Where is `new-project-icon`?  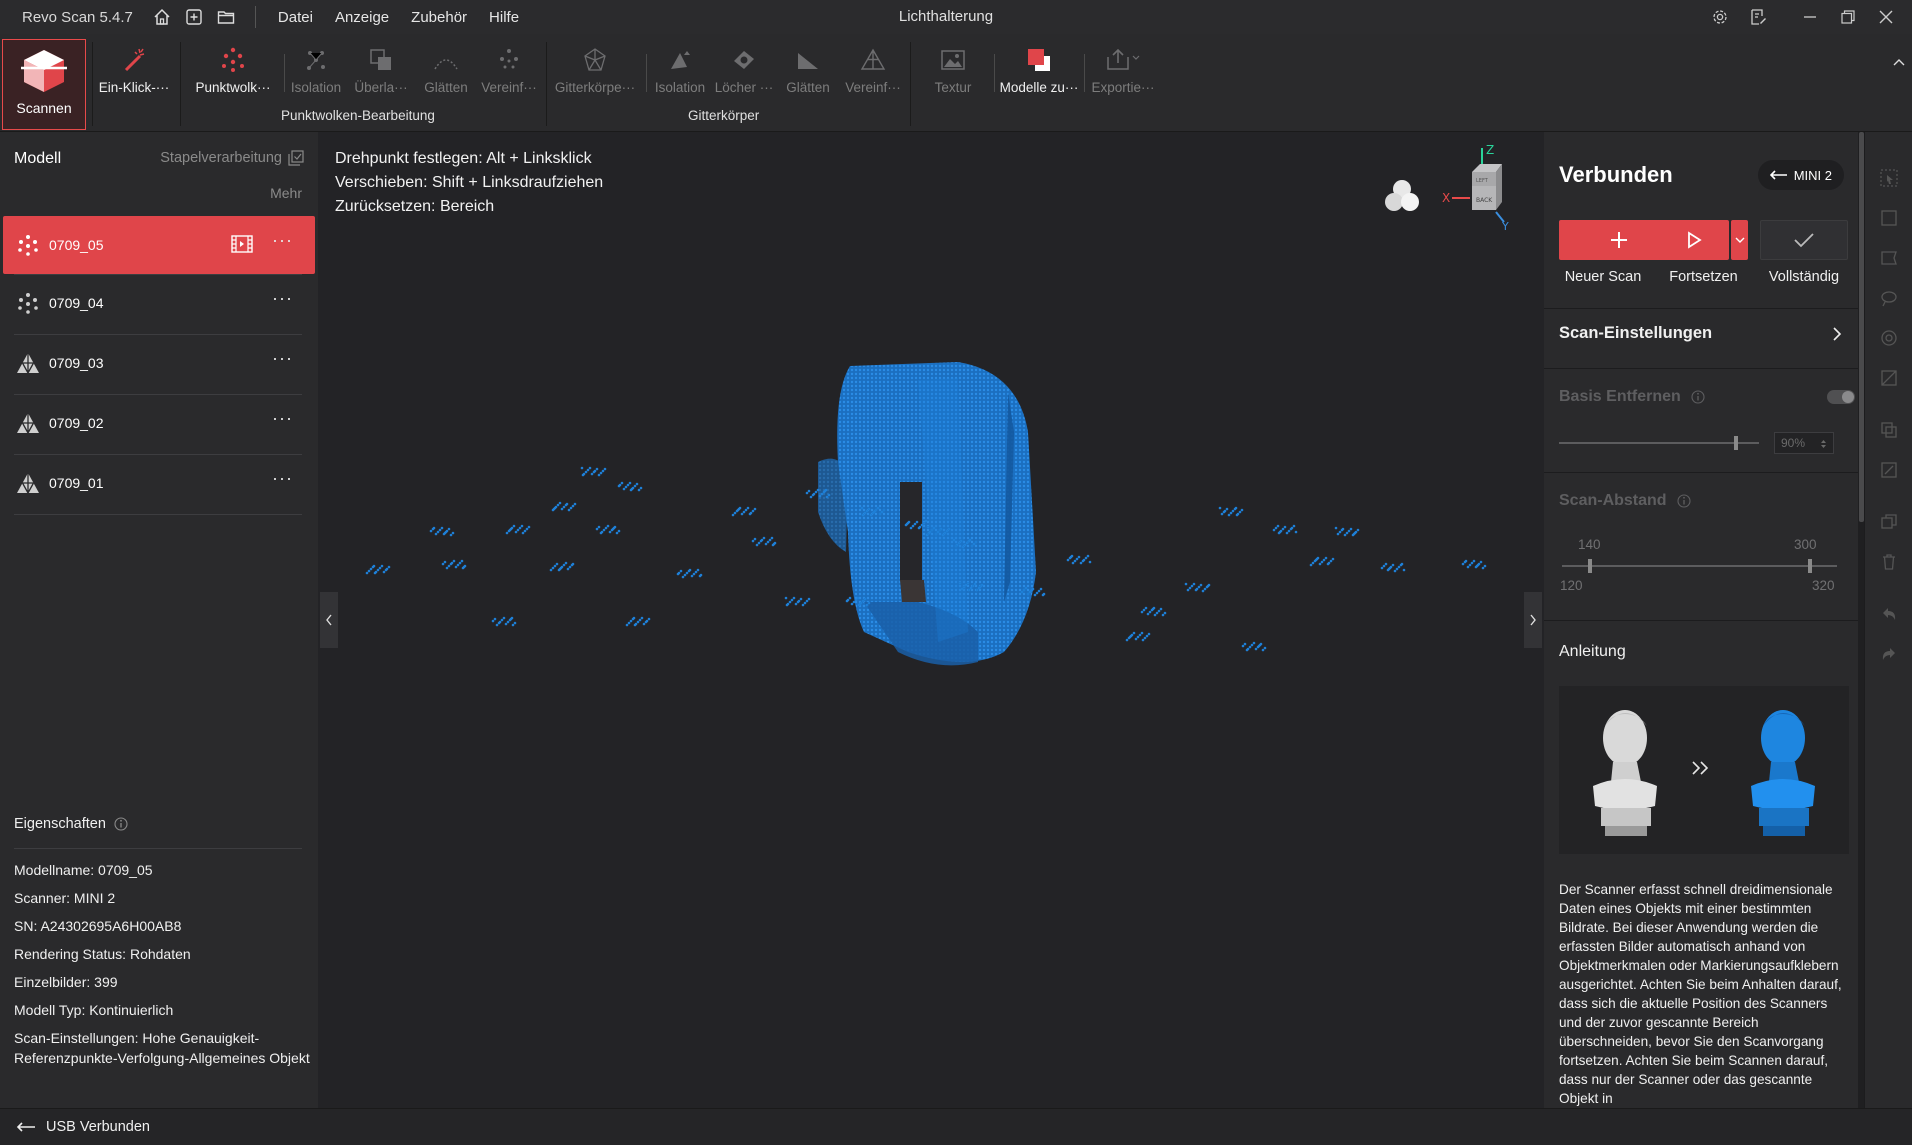 new-project-icon is located at coordinates (194, 17).